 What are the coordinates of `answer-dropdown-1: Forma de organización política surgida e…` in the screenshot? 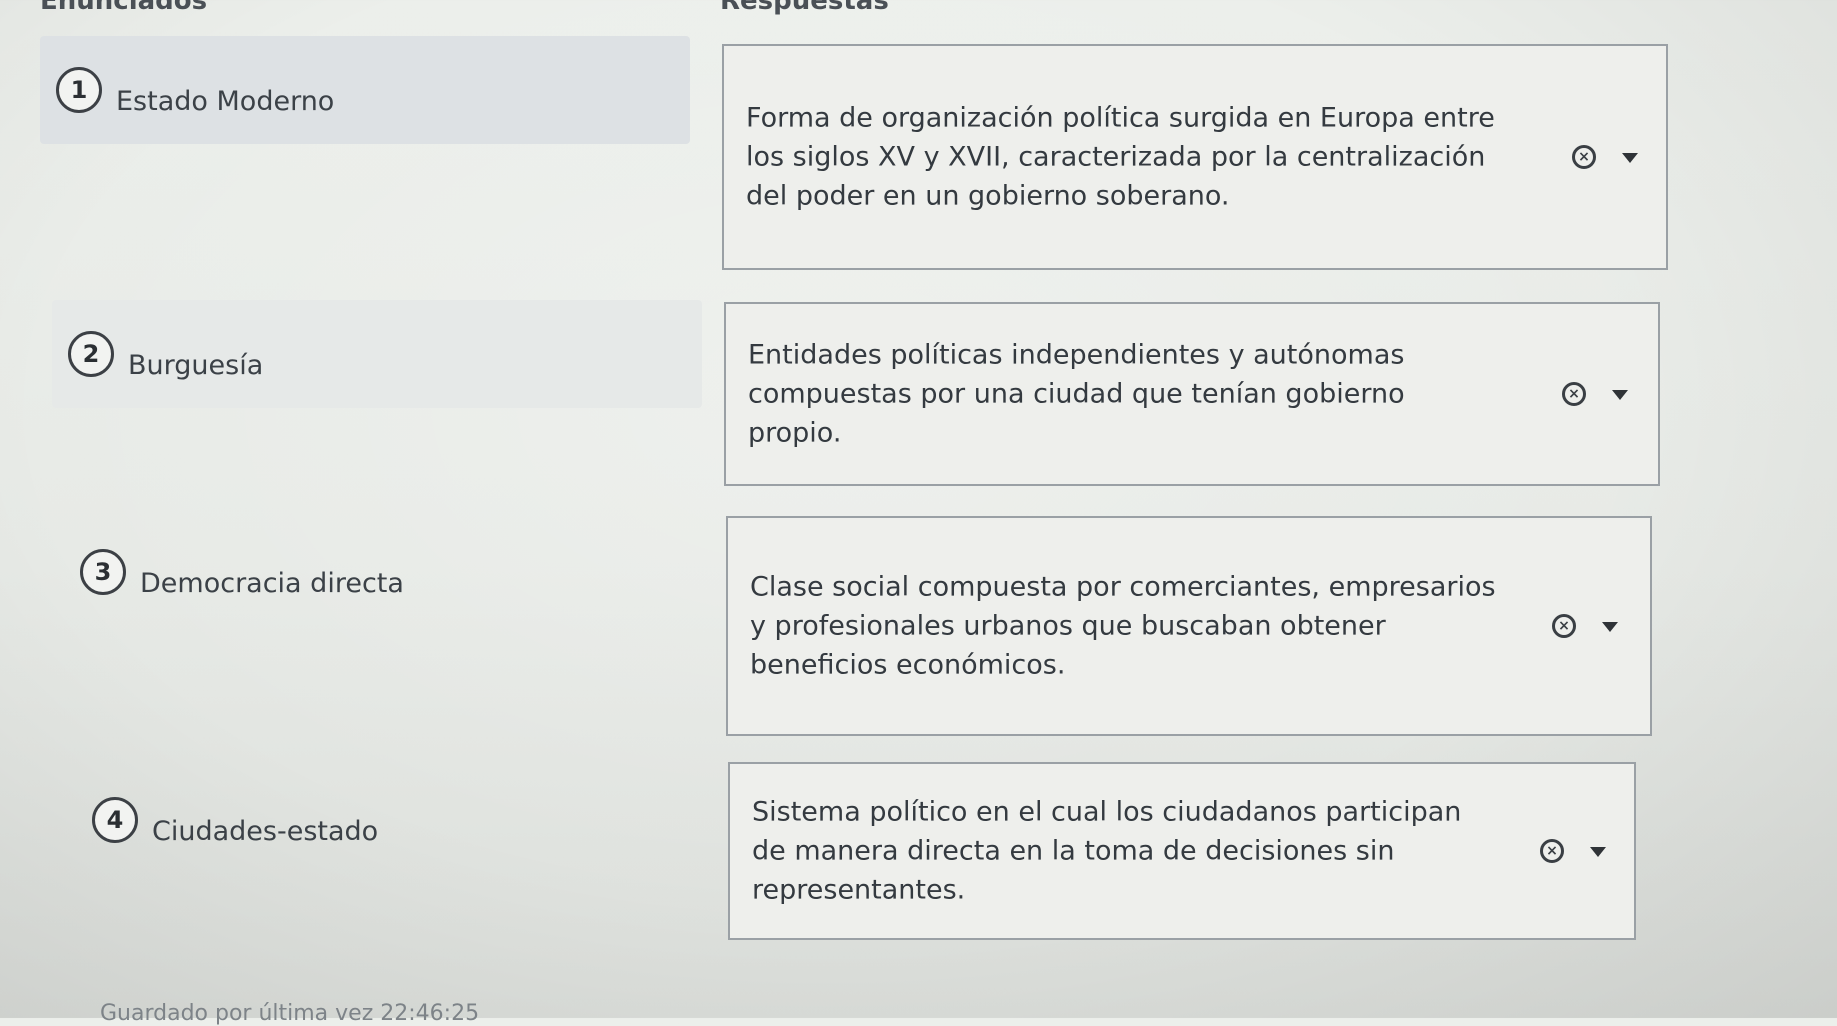 It's located at (1195, 157).